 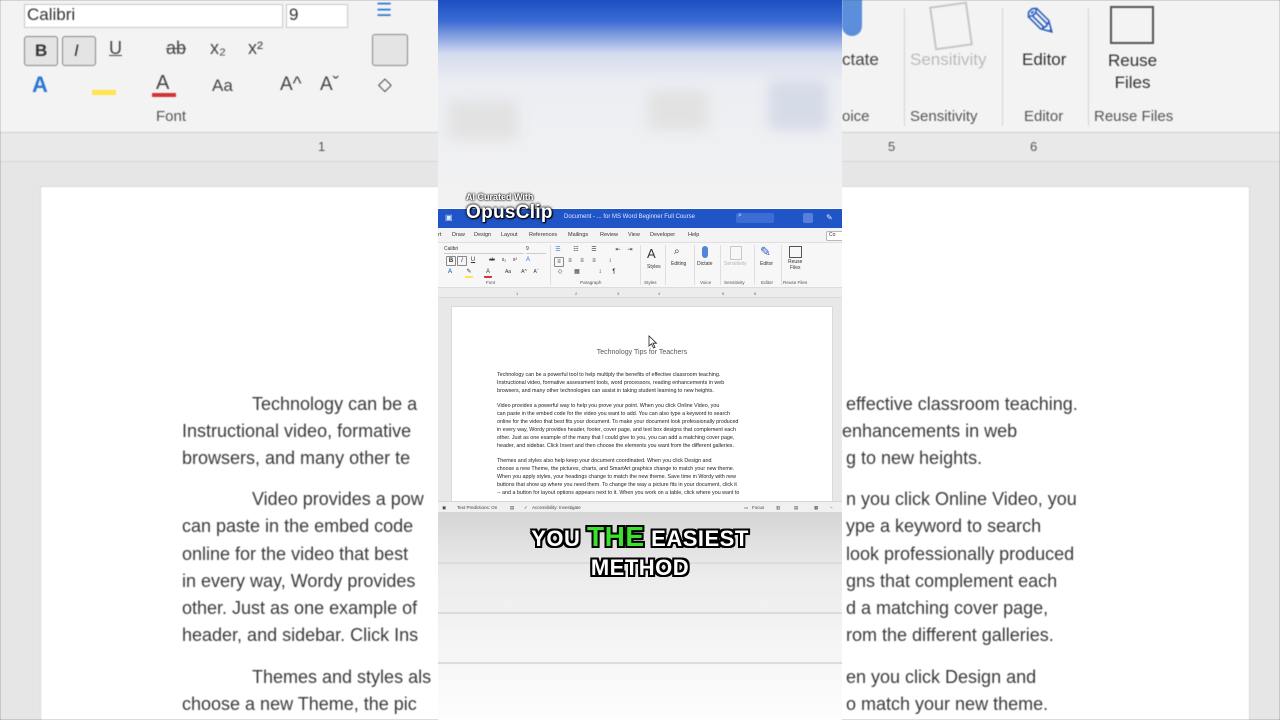 What do you see at coordinates (594, 250) in the screenshot?
I see `multilevel-icon: ☰` at bounding box center [594, 250].